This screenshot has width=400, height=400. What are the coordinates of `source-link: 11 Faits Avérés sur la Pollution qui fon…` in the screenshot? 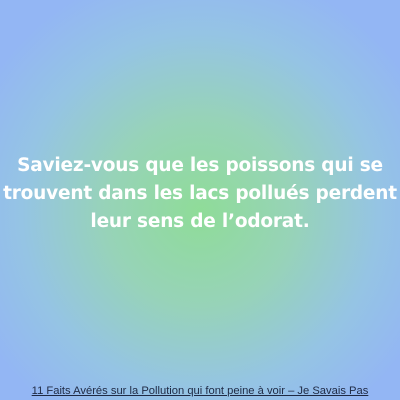 It's located at (200, 391).